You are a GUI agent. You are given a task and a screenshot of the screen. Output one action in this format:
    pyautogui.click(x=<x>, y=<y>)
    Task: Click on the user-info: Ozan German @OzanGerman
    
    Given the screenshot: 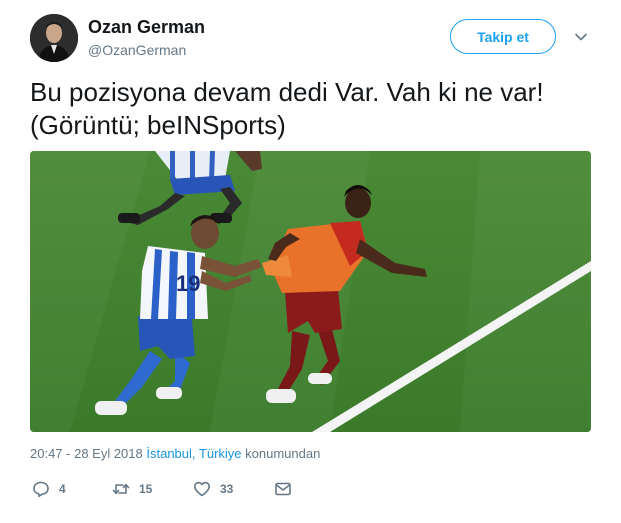 What is the action you would take?
    pyautogui.click(x=146, y=37)
    